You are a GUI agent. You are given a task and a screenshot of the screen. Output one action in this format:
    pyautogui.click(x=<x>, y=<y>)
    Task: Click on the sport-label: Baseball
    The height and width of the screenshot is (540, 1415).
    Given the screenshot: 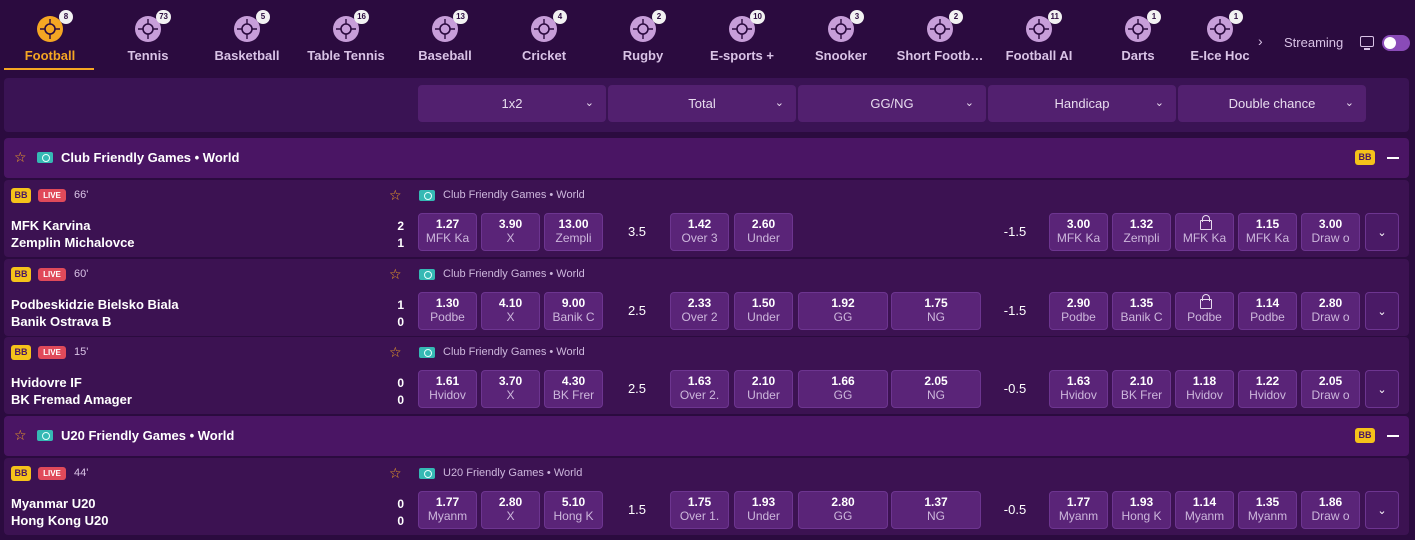 What is the action you would take?
    pyautogui.click(x=445, y=55)
    